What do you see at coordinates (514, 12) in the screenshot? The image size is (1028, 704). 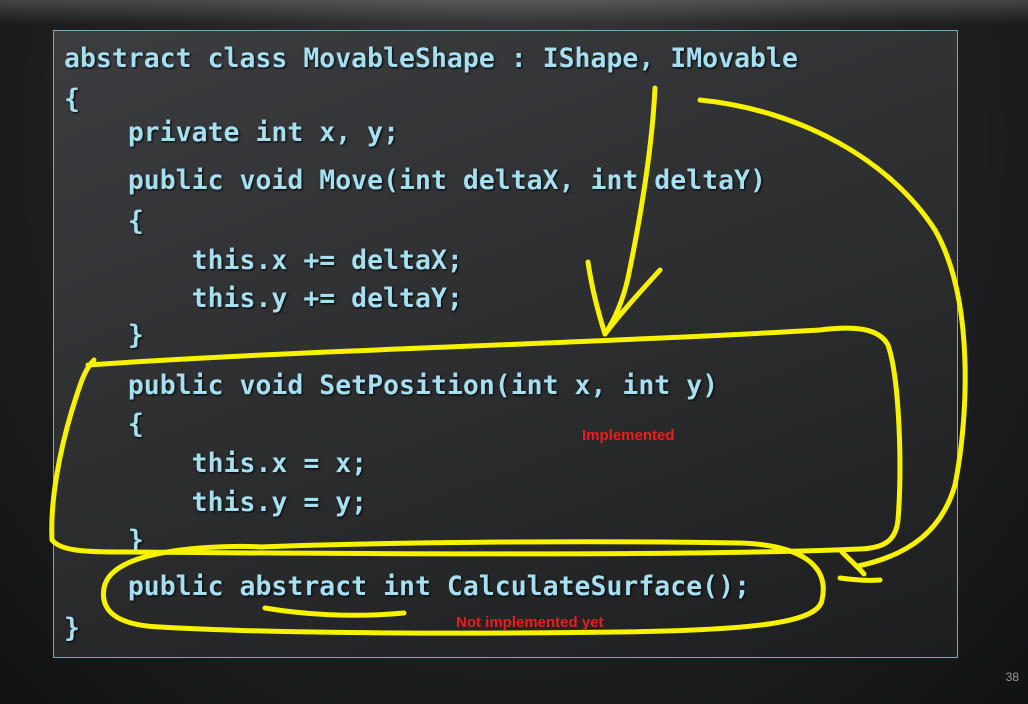 I see `top-gloss` at bounding box center [514, 12].